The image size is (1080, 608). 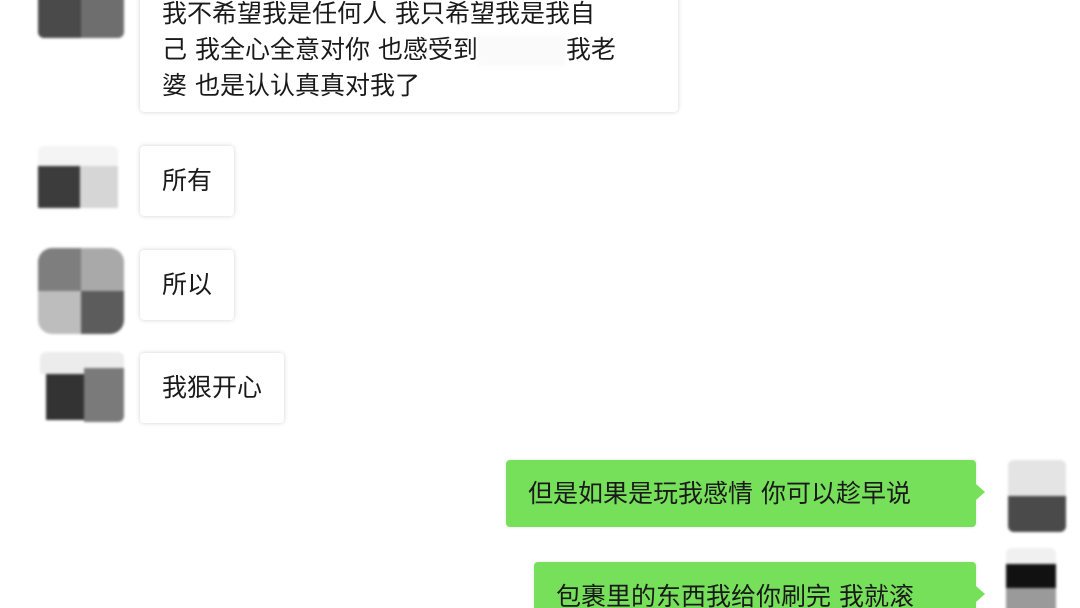 I want to click on message-text: 所有, so click(x=187, y=180).